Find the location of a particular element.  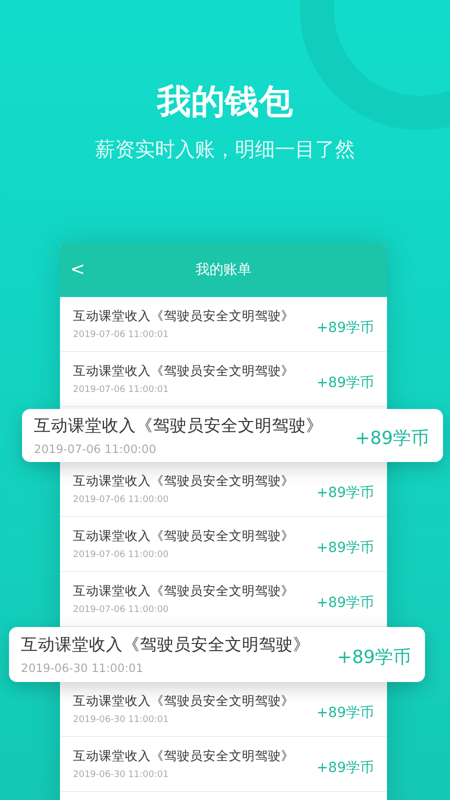

screen-title: 我的账单 is located at coordinates (224, 270).